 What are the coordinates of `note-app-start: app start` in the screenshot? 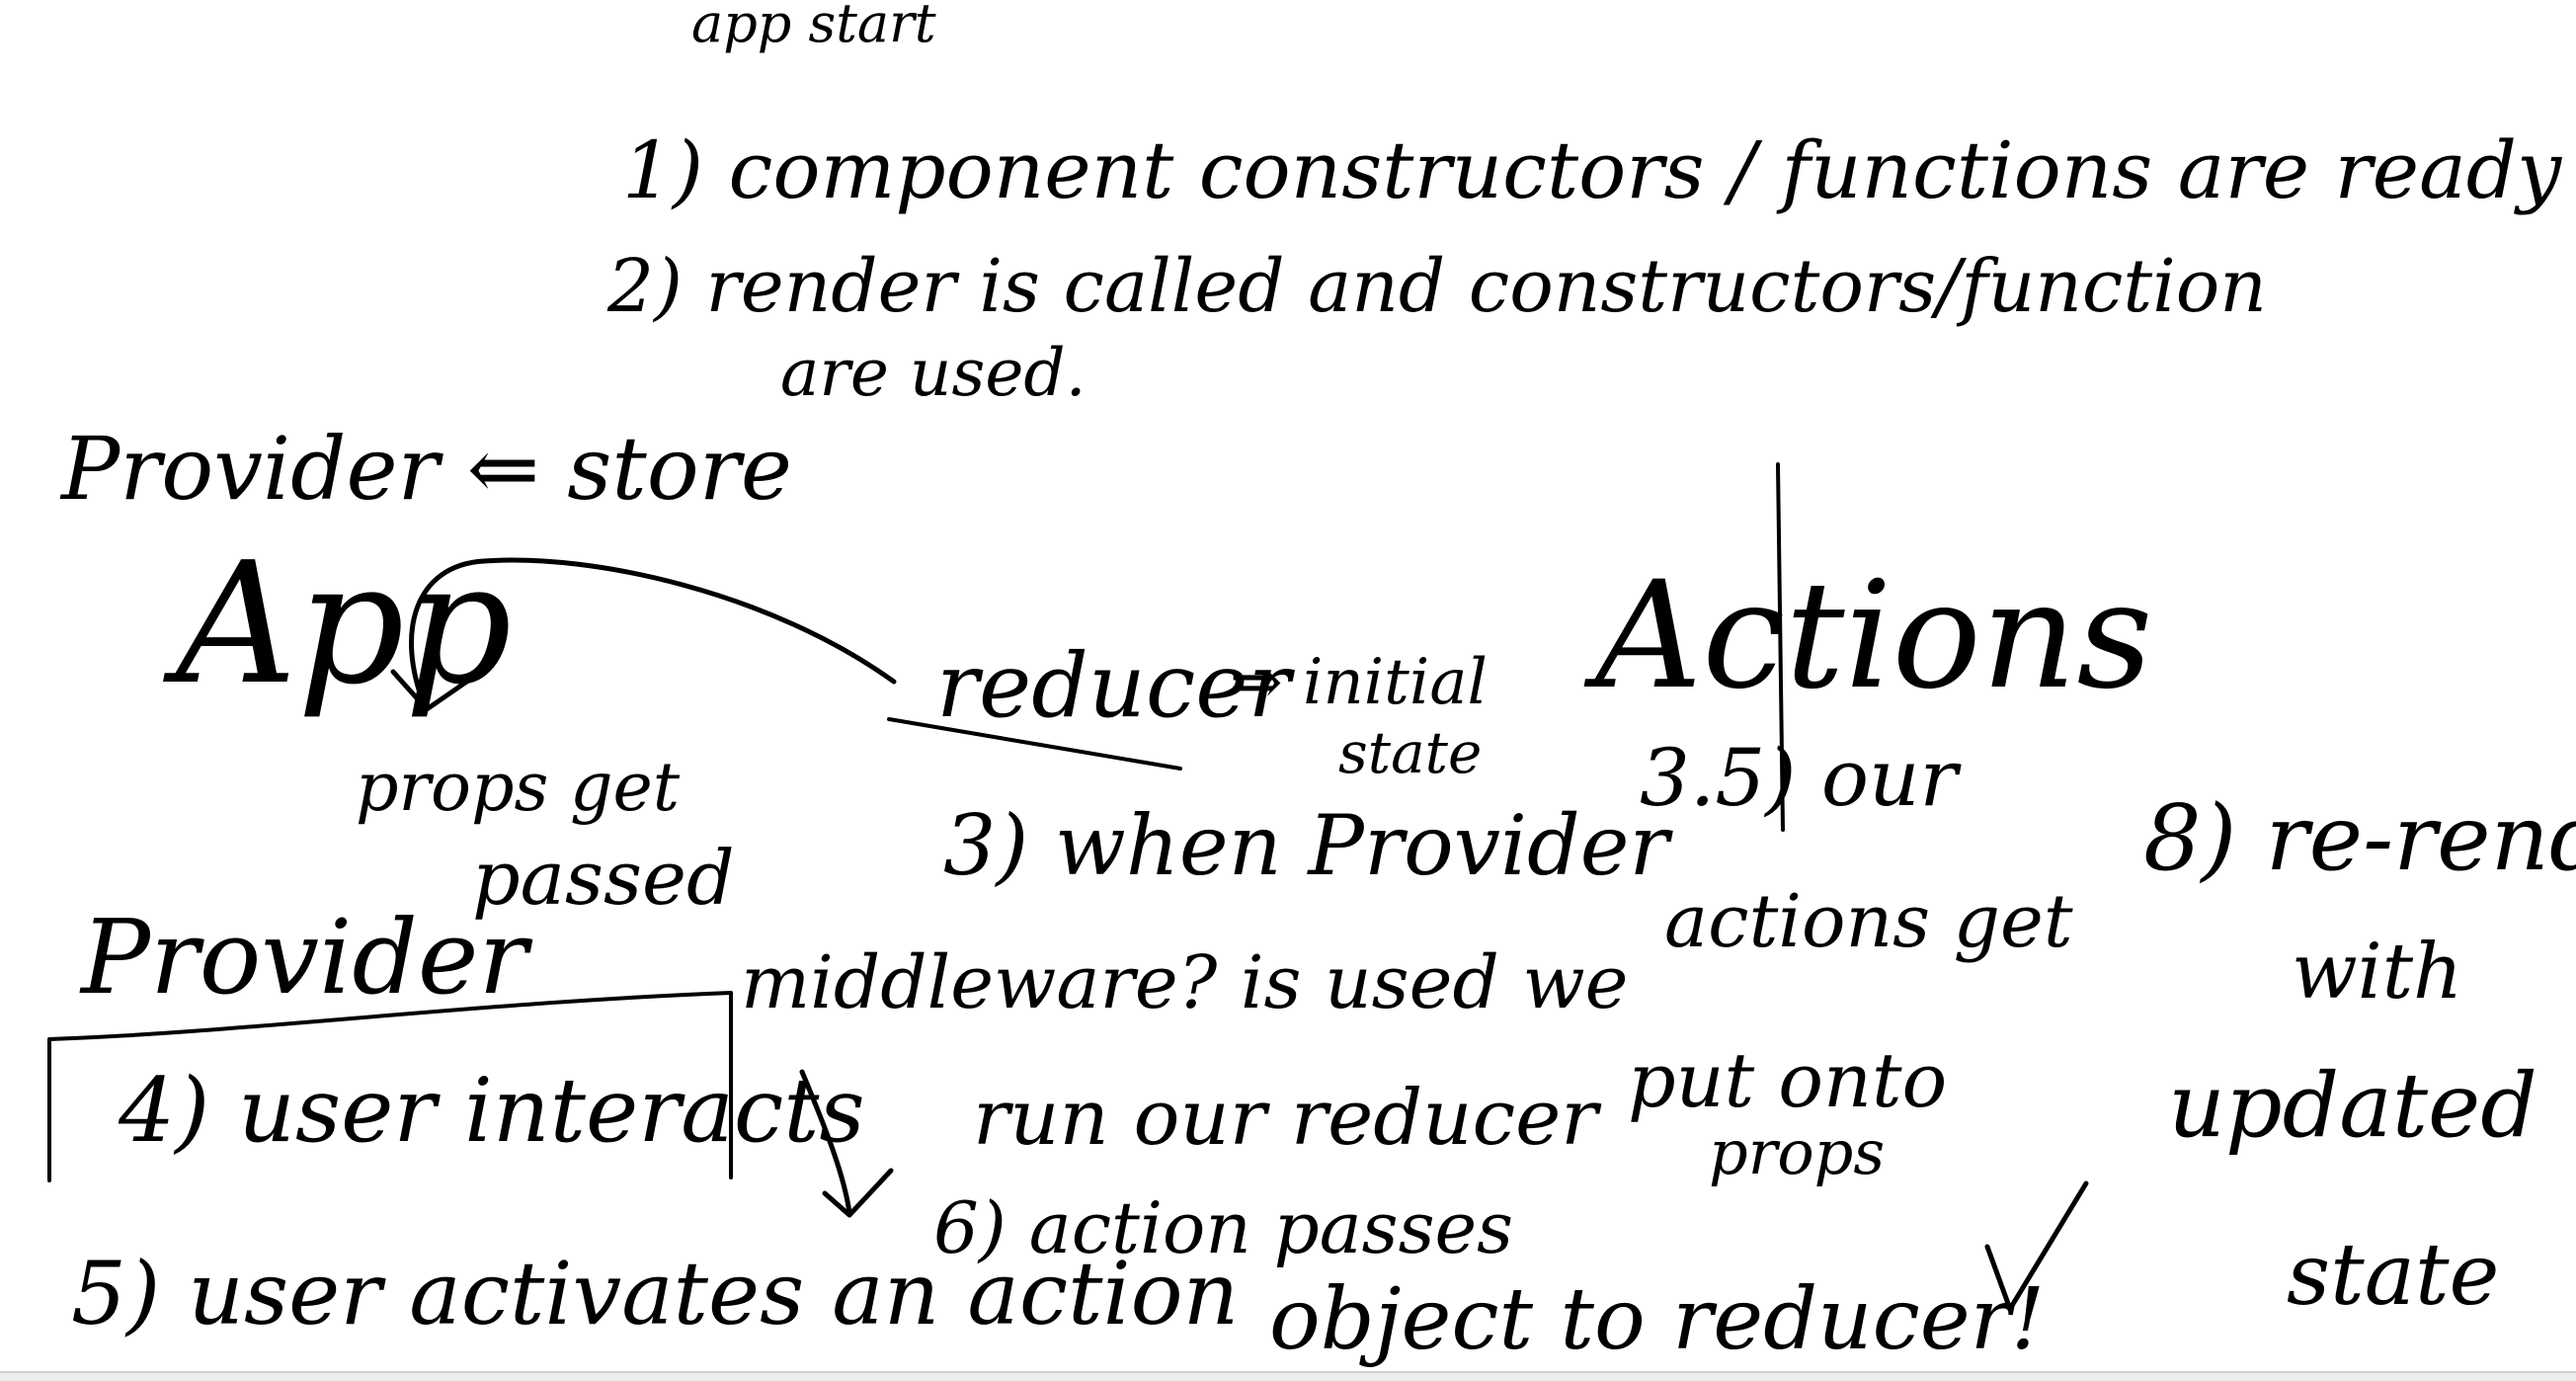 It's located at (813, 27).